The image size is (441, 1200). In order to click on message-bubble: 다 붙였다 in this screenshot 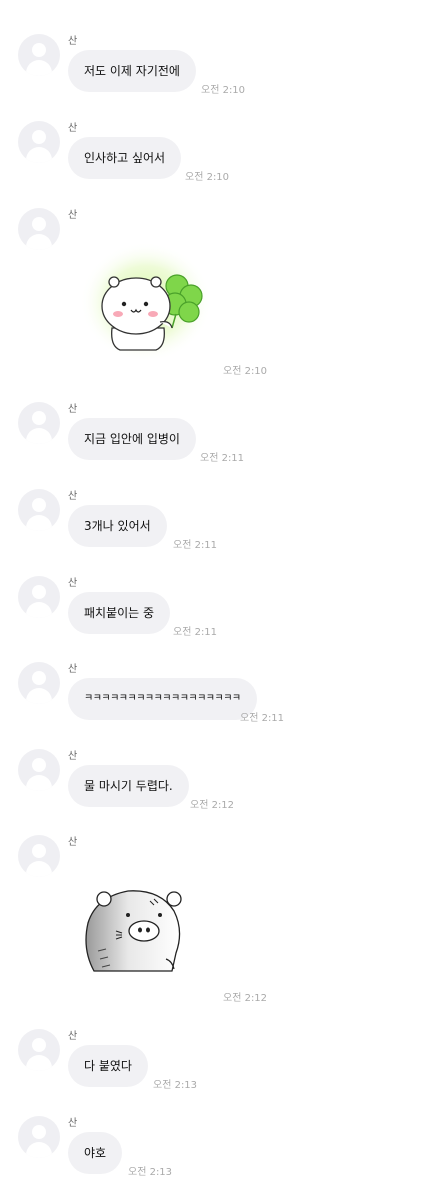, I will do `click(108, 1066)`.